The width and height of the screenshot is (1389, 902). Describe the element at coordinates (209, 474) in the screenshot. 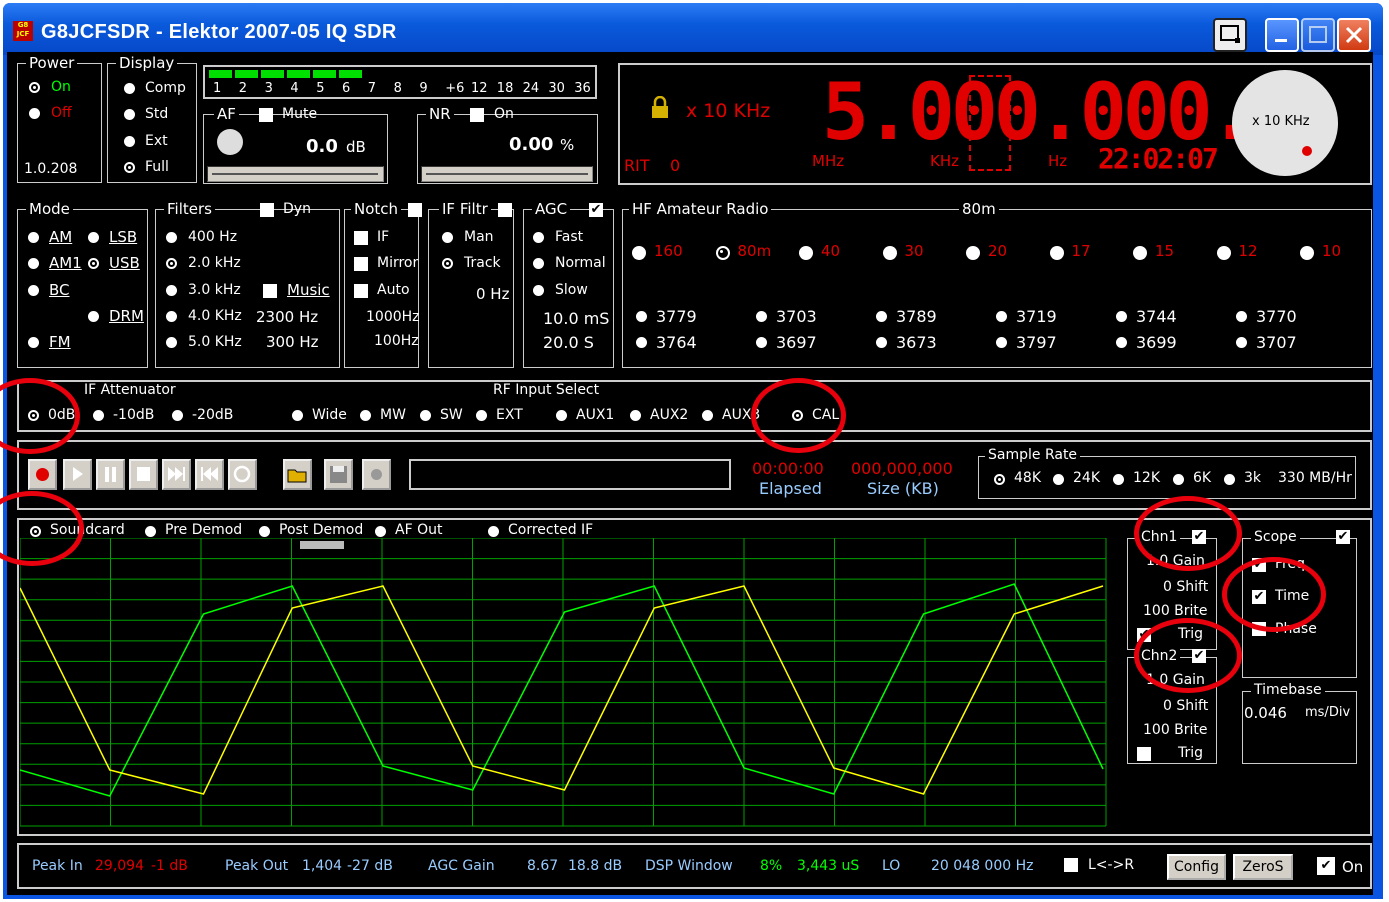

I see `skip-back-button` at that location.